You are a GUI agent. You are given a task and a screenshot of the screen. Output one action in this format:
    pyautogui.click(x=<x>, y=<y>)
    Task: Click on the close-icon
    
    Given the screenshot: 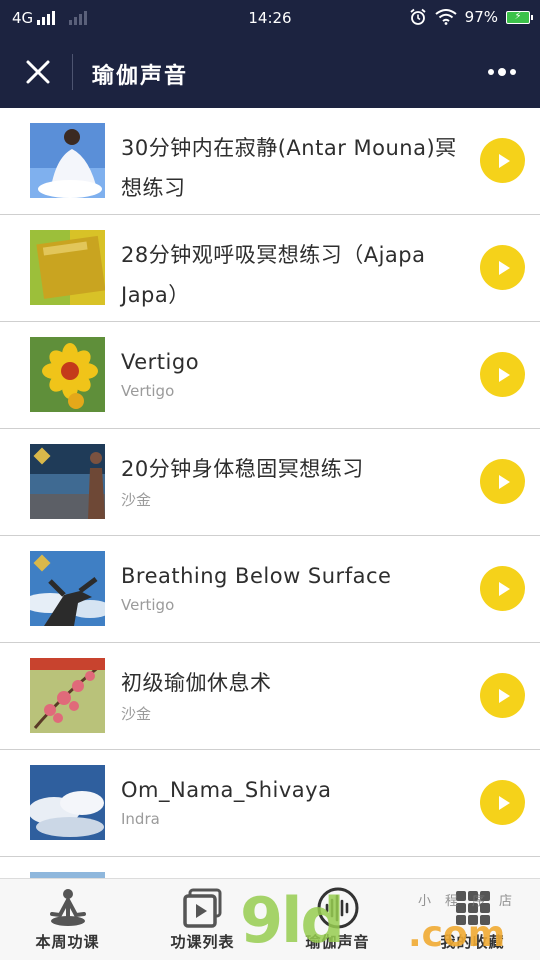 What is the action you would take?
    pyautogui.click(x=38, y=72)
    